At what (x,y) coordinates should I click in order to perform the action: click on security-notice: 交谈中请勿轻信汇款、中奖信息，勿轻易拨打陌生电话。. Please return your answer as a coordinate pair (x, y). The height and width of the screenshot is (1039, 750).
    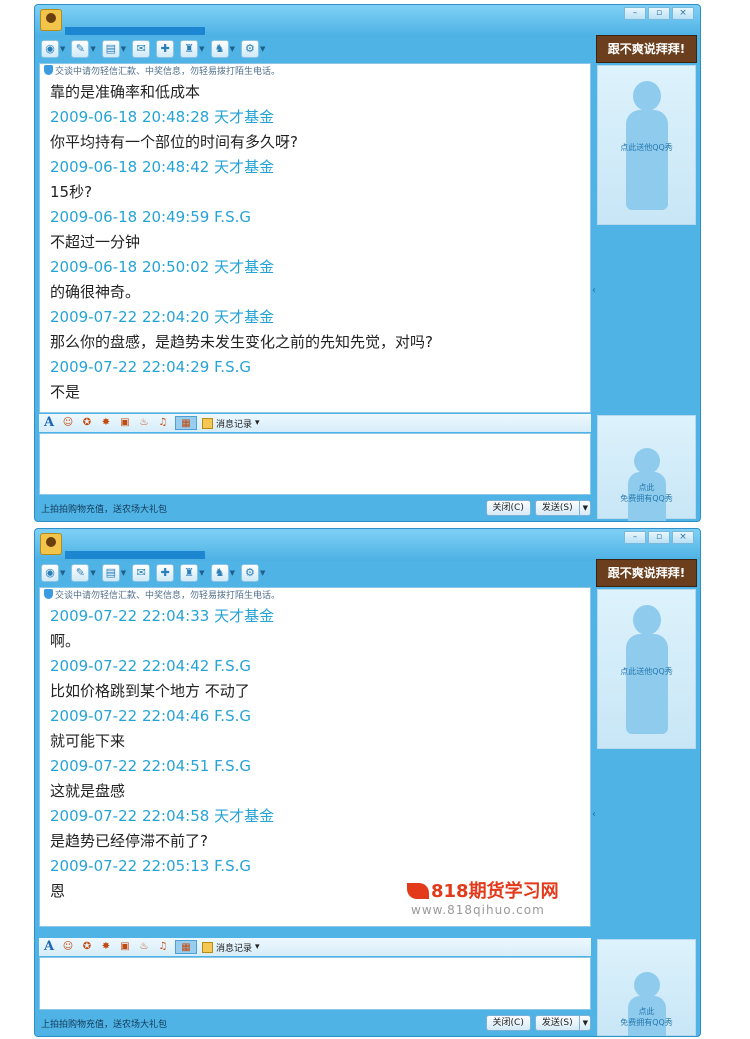
    Looking at the image, I should click on (315, 596).